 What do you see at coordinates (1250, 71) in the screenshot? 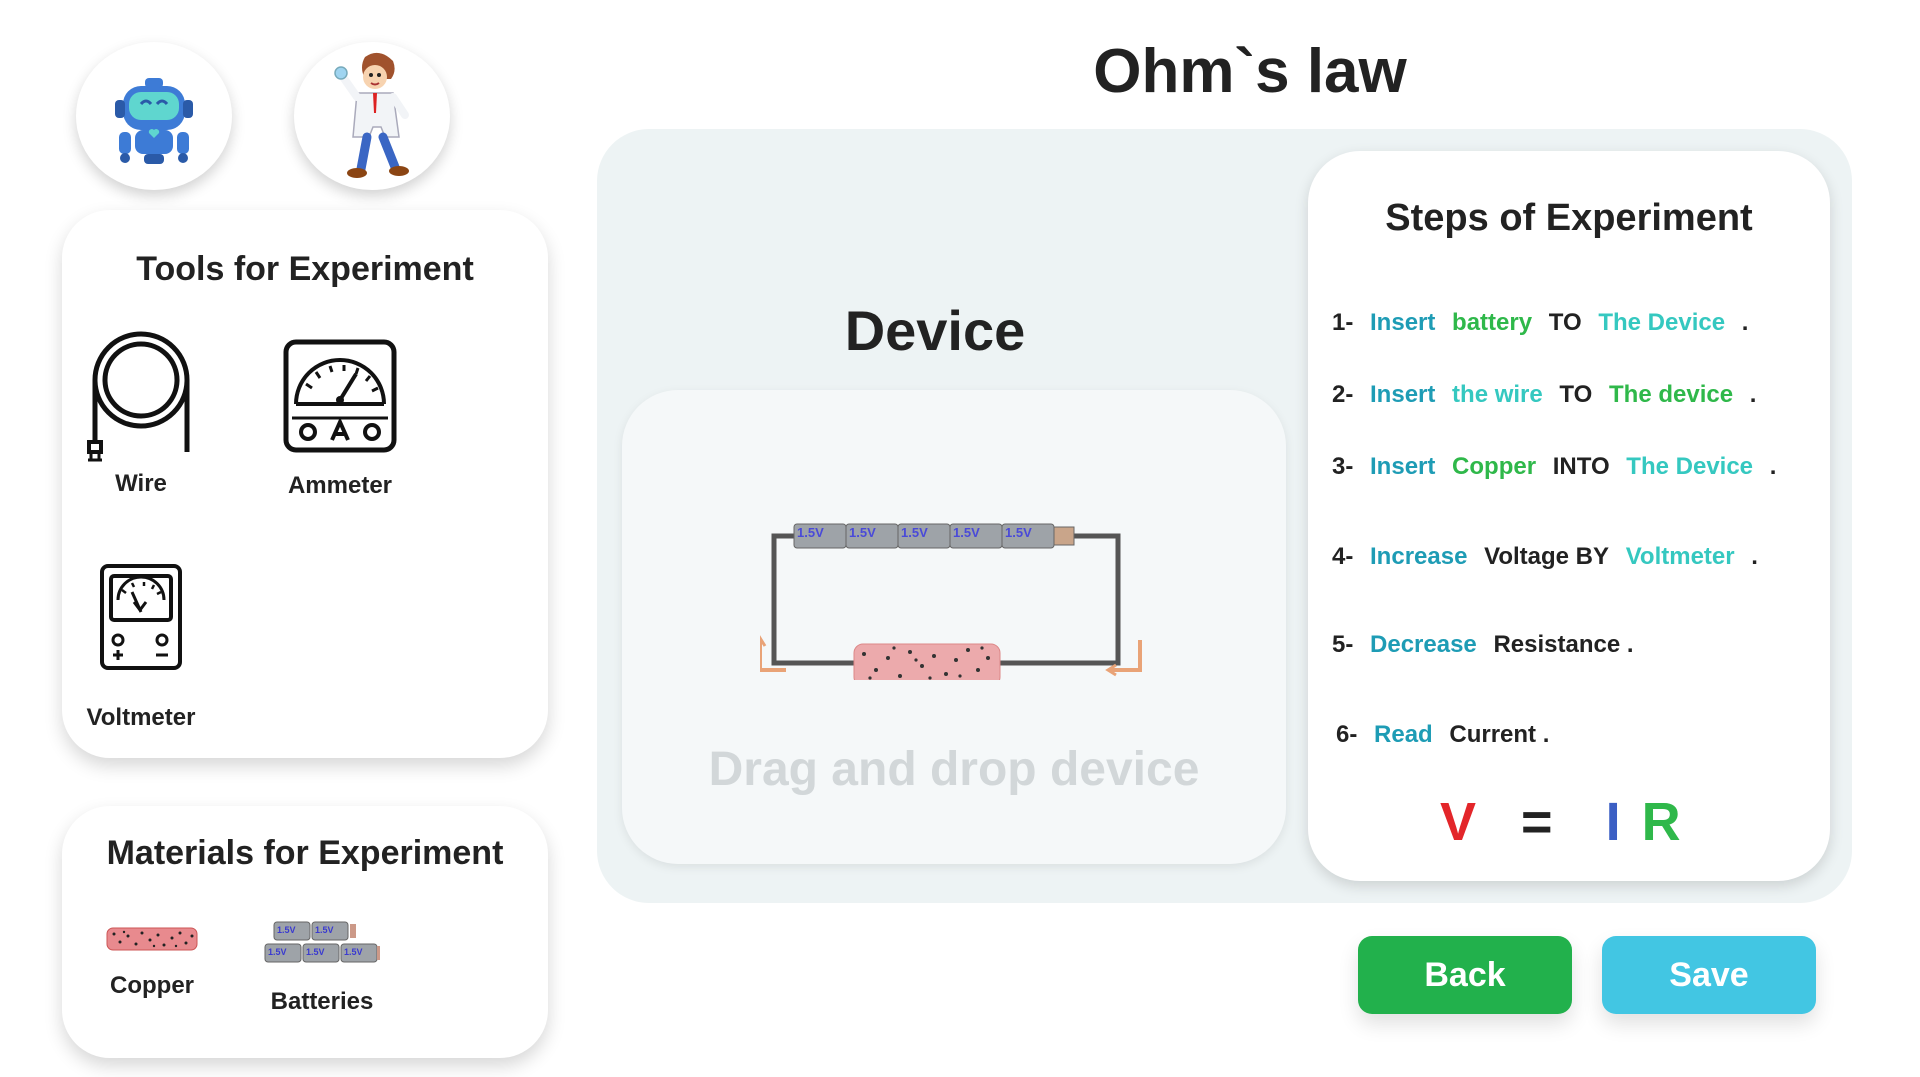
I see `page-title: Ohm`s law` at bounding box center [1250, 71].